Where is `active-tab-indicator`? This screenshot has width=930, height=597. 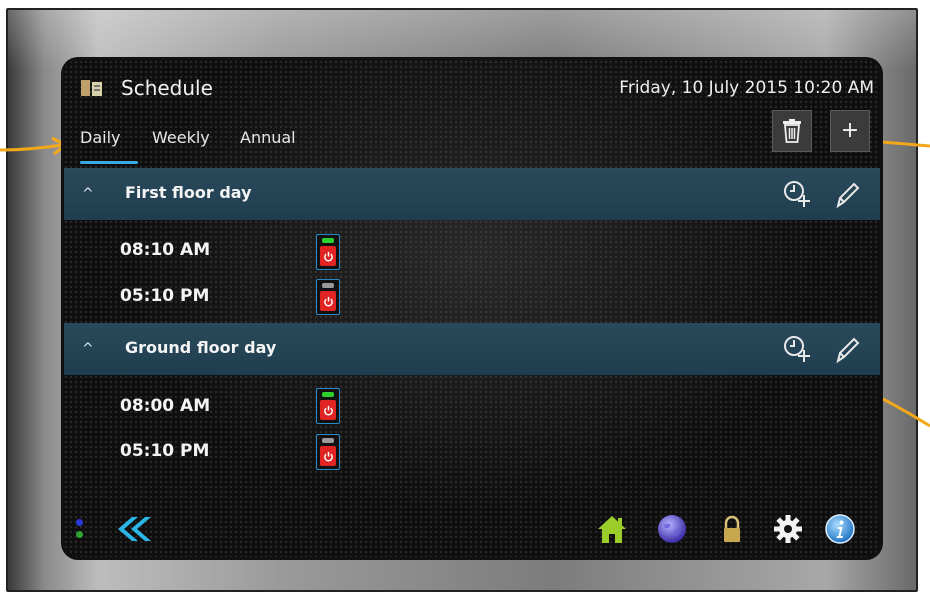
active-tab-indicator is located at coordinates (109, 162).